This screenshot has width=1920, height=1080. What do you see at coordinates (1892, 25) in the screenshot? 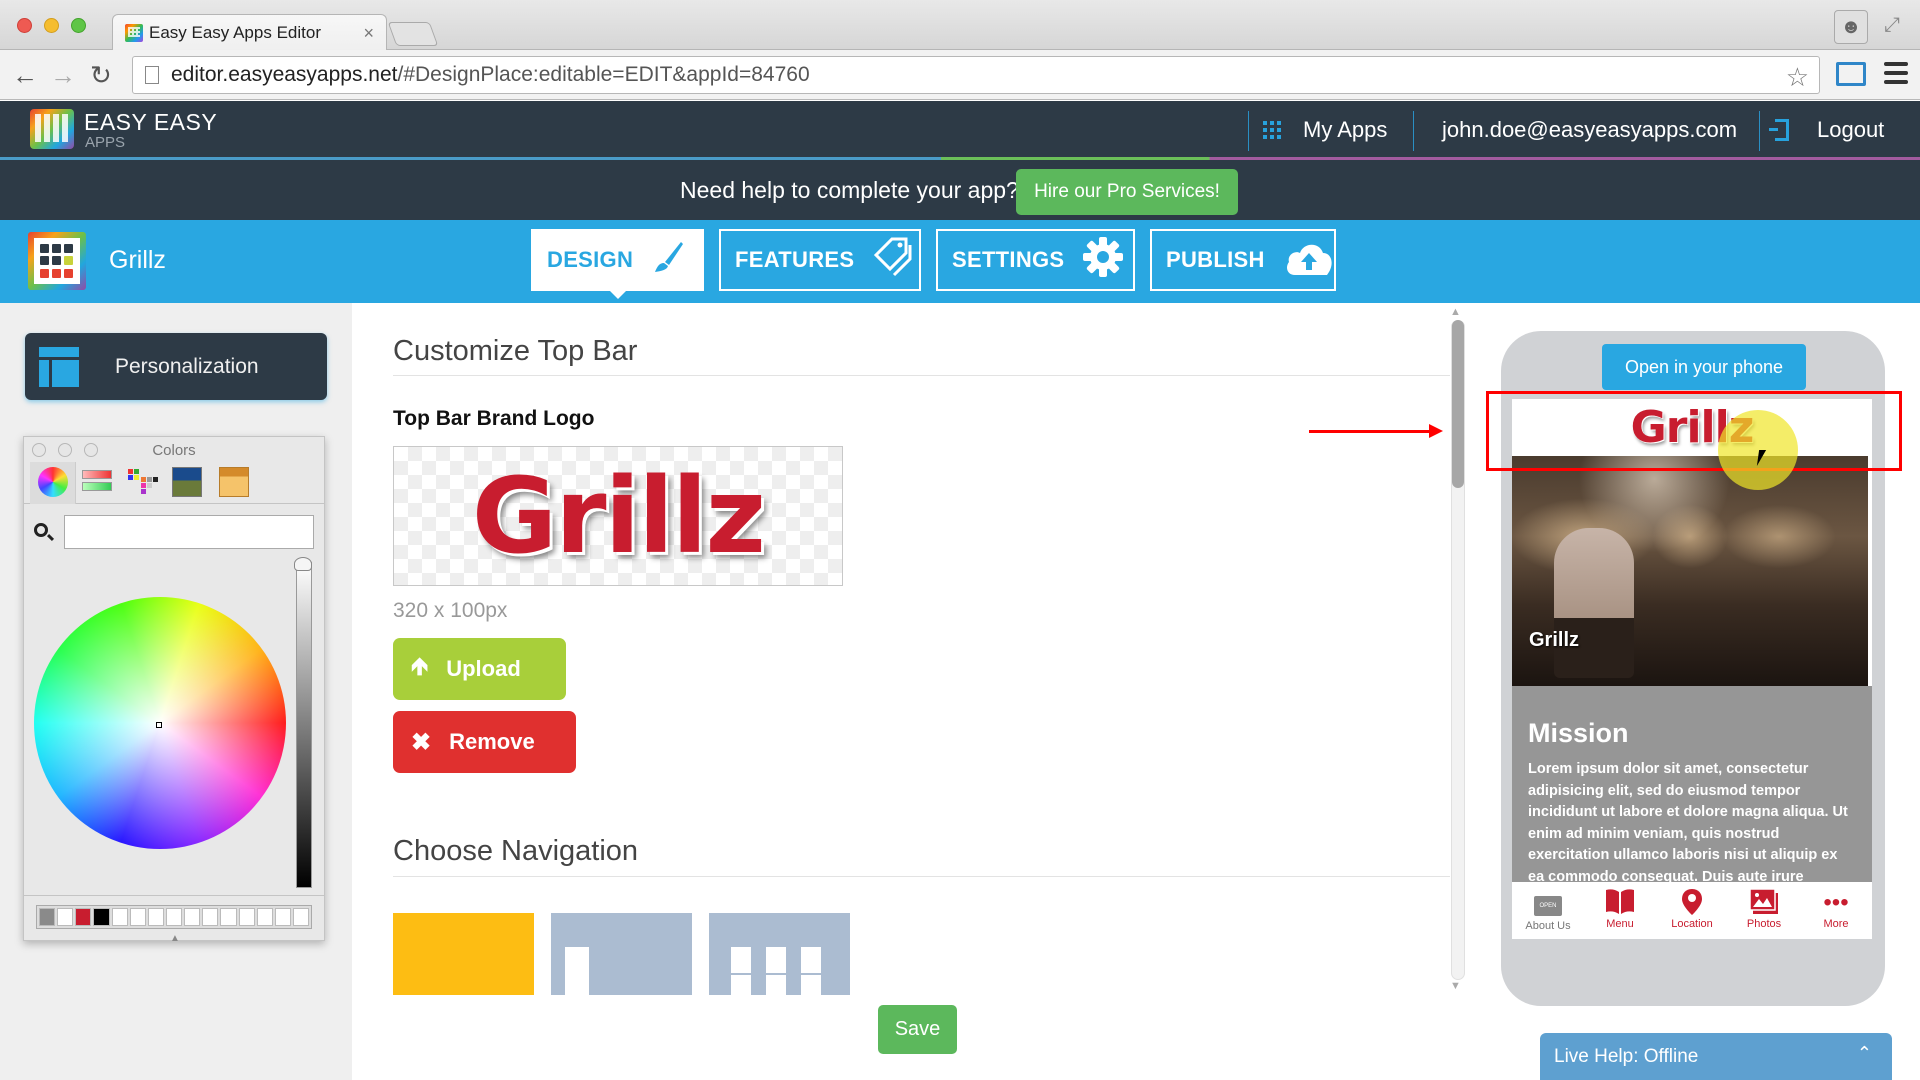
I see `fullscreen-icon: ⤢` at bounding box center [1892, 25].